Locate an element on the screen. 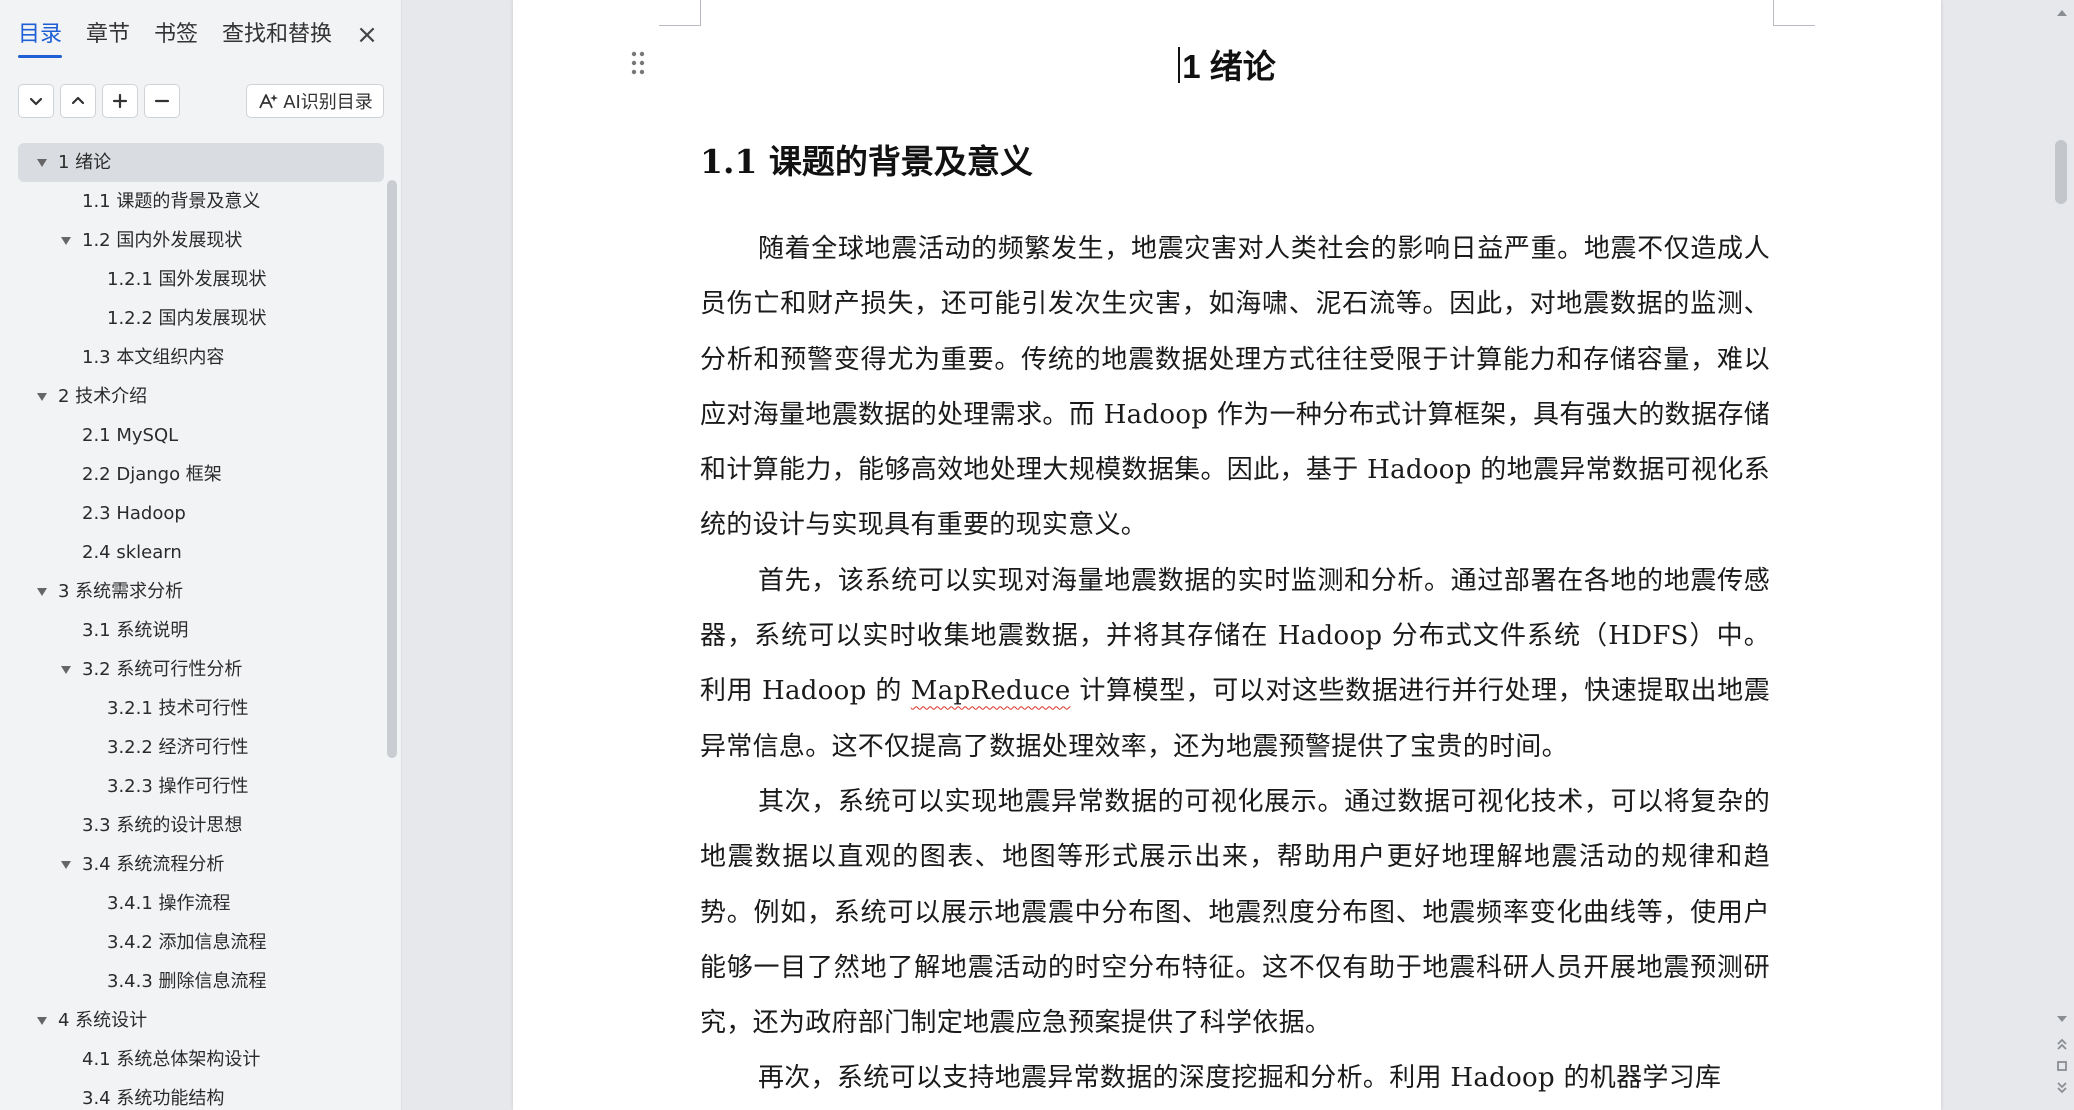 The height and width of the screenshot is (1110, 2074). toc-item: 3.4 系统流程分析 is located at coordinates (201, 864).